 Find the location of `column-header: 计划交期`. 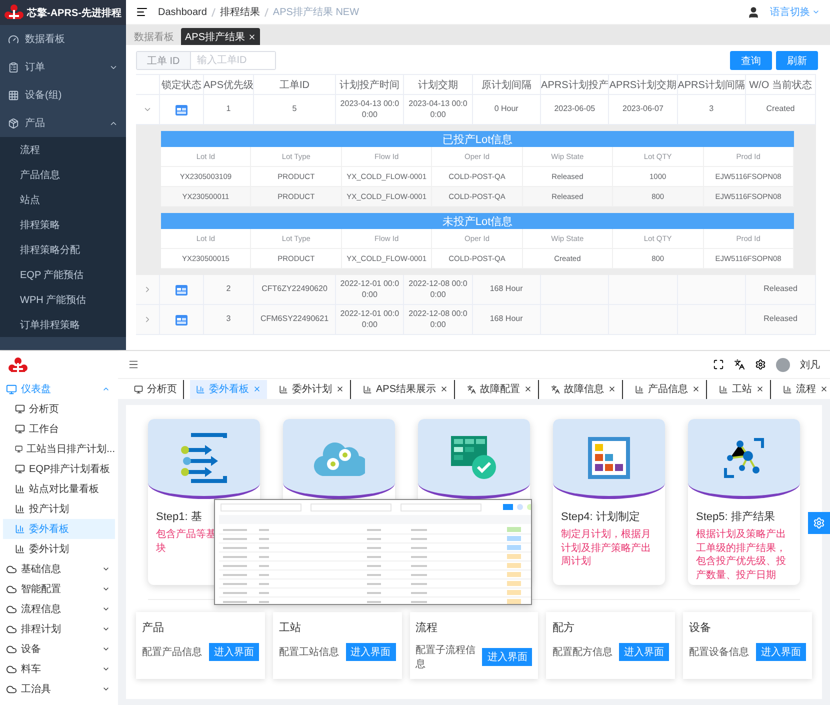

column-header: 计划交期 is located at coordinates (438, 84).